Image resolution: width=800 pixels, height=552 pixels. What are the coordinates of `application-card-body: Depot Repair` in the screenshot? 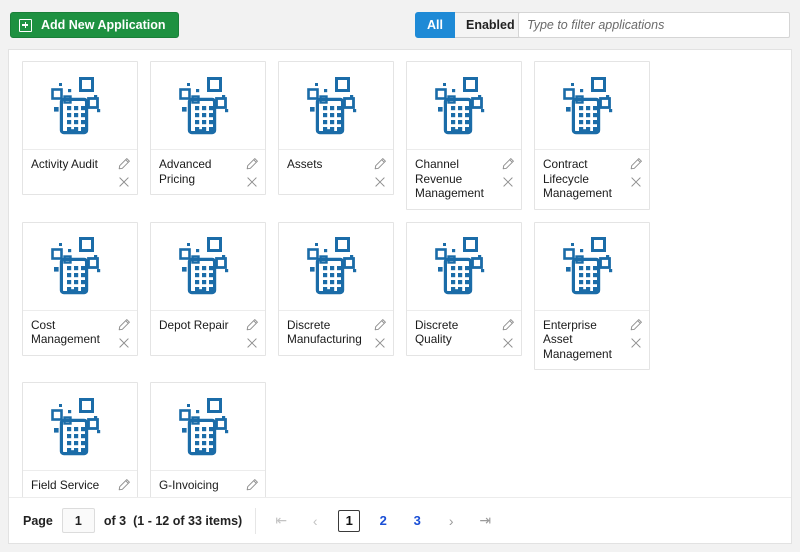 It's located at (208, 333).